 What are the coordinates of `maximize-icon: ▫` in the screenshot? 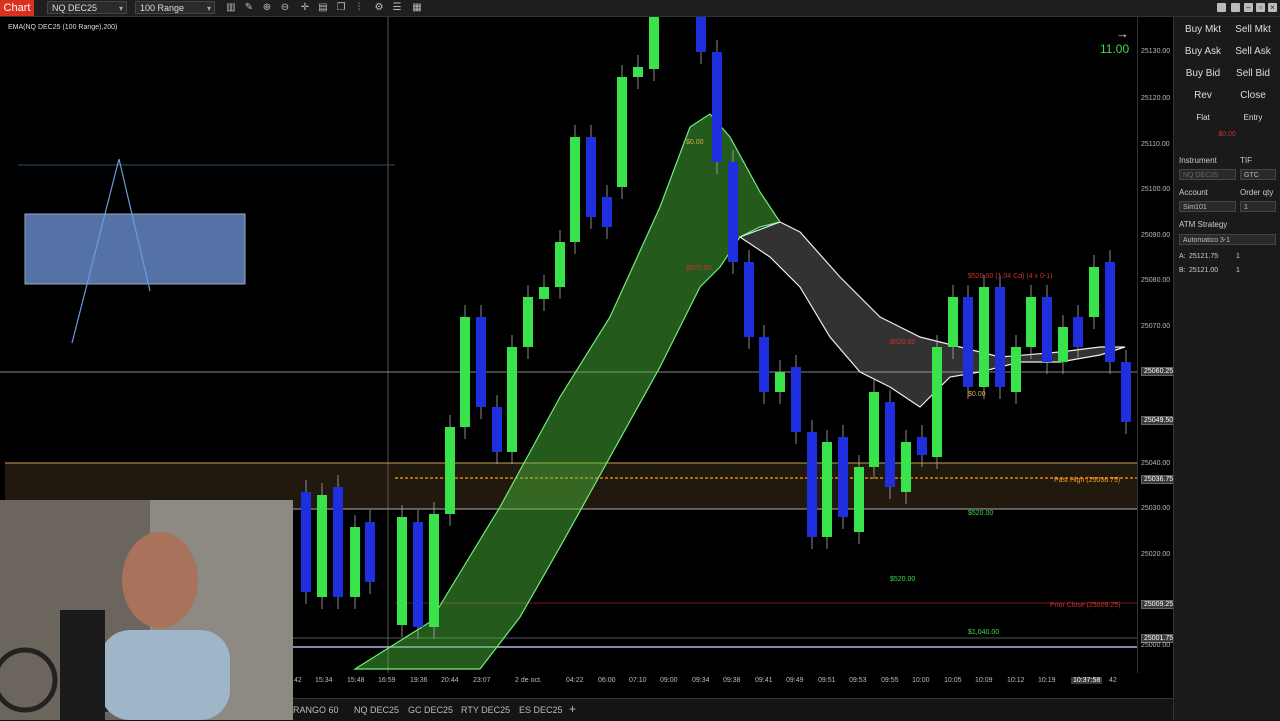 It's located at (1260, 7).